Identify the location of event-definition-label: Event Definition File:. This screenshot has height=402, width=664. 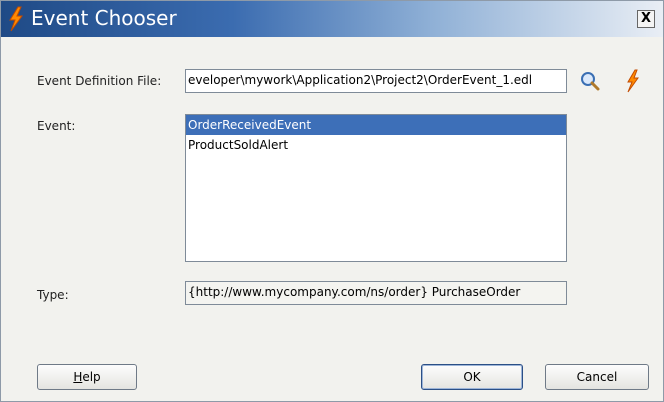
(99, 81).